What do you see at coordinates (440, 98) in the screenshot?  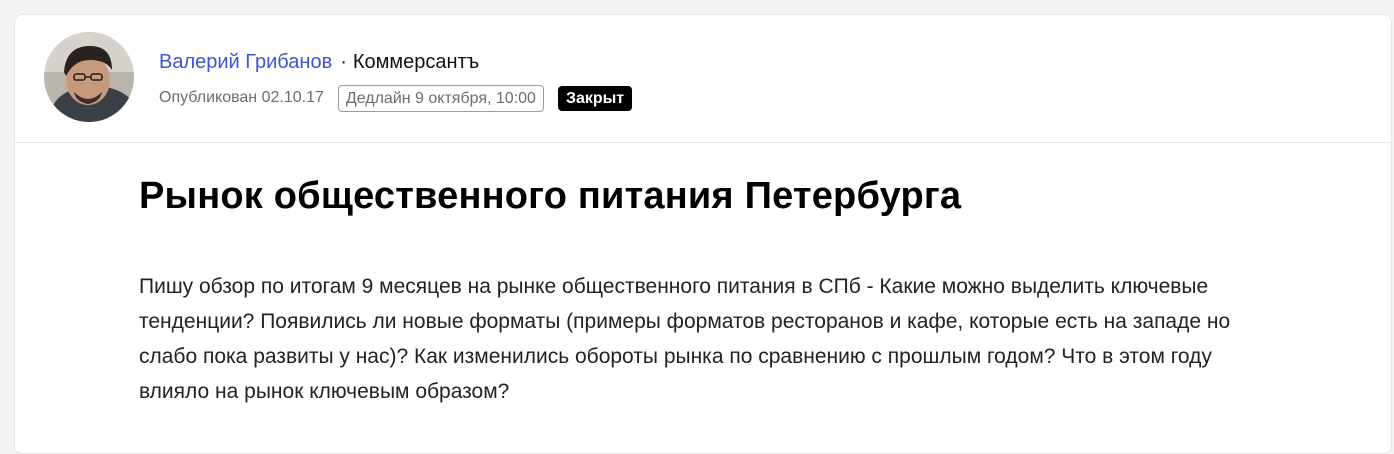 I see `deadline-badge: Дедлайн 9 октября, 10:00` at bounding box center [440, 98].